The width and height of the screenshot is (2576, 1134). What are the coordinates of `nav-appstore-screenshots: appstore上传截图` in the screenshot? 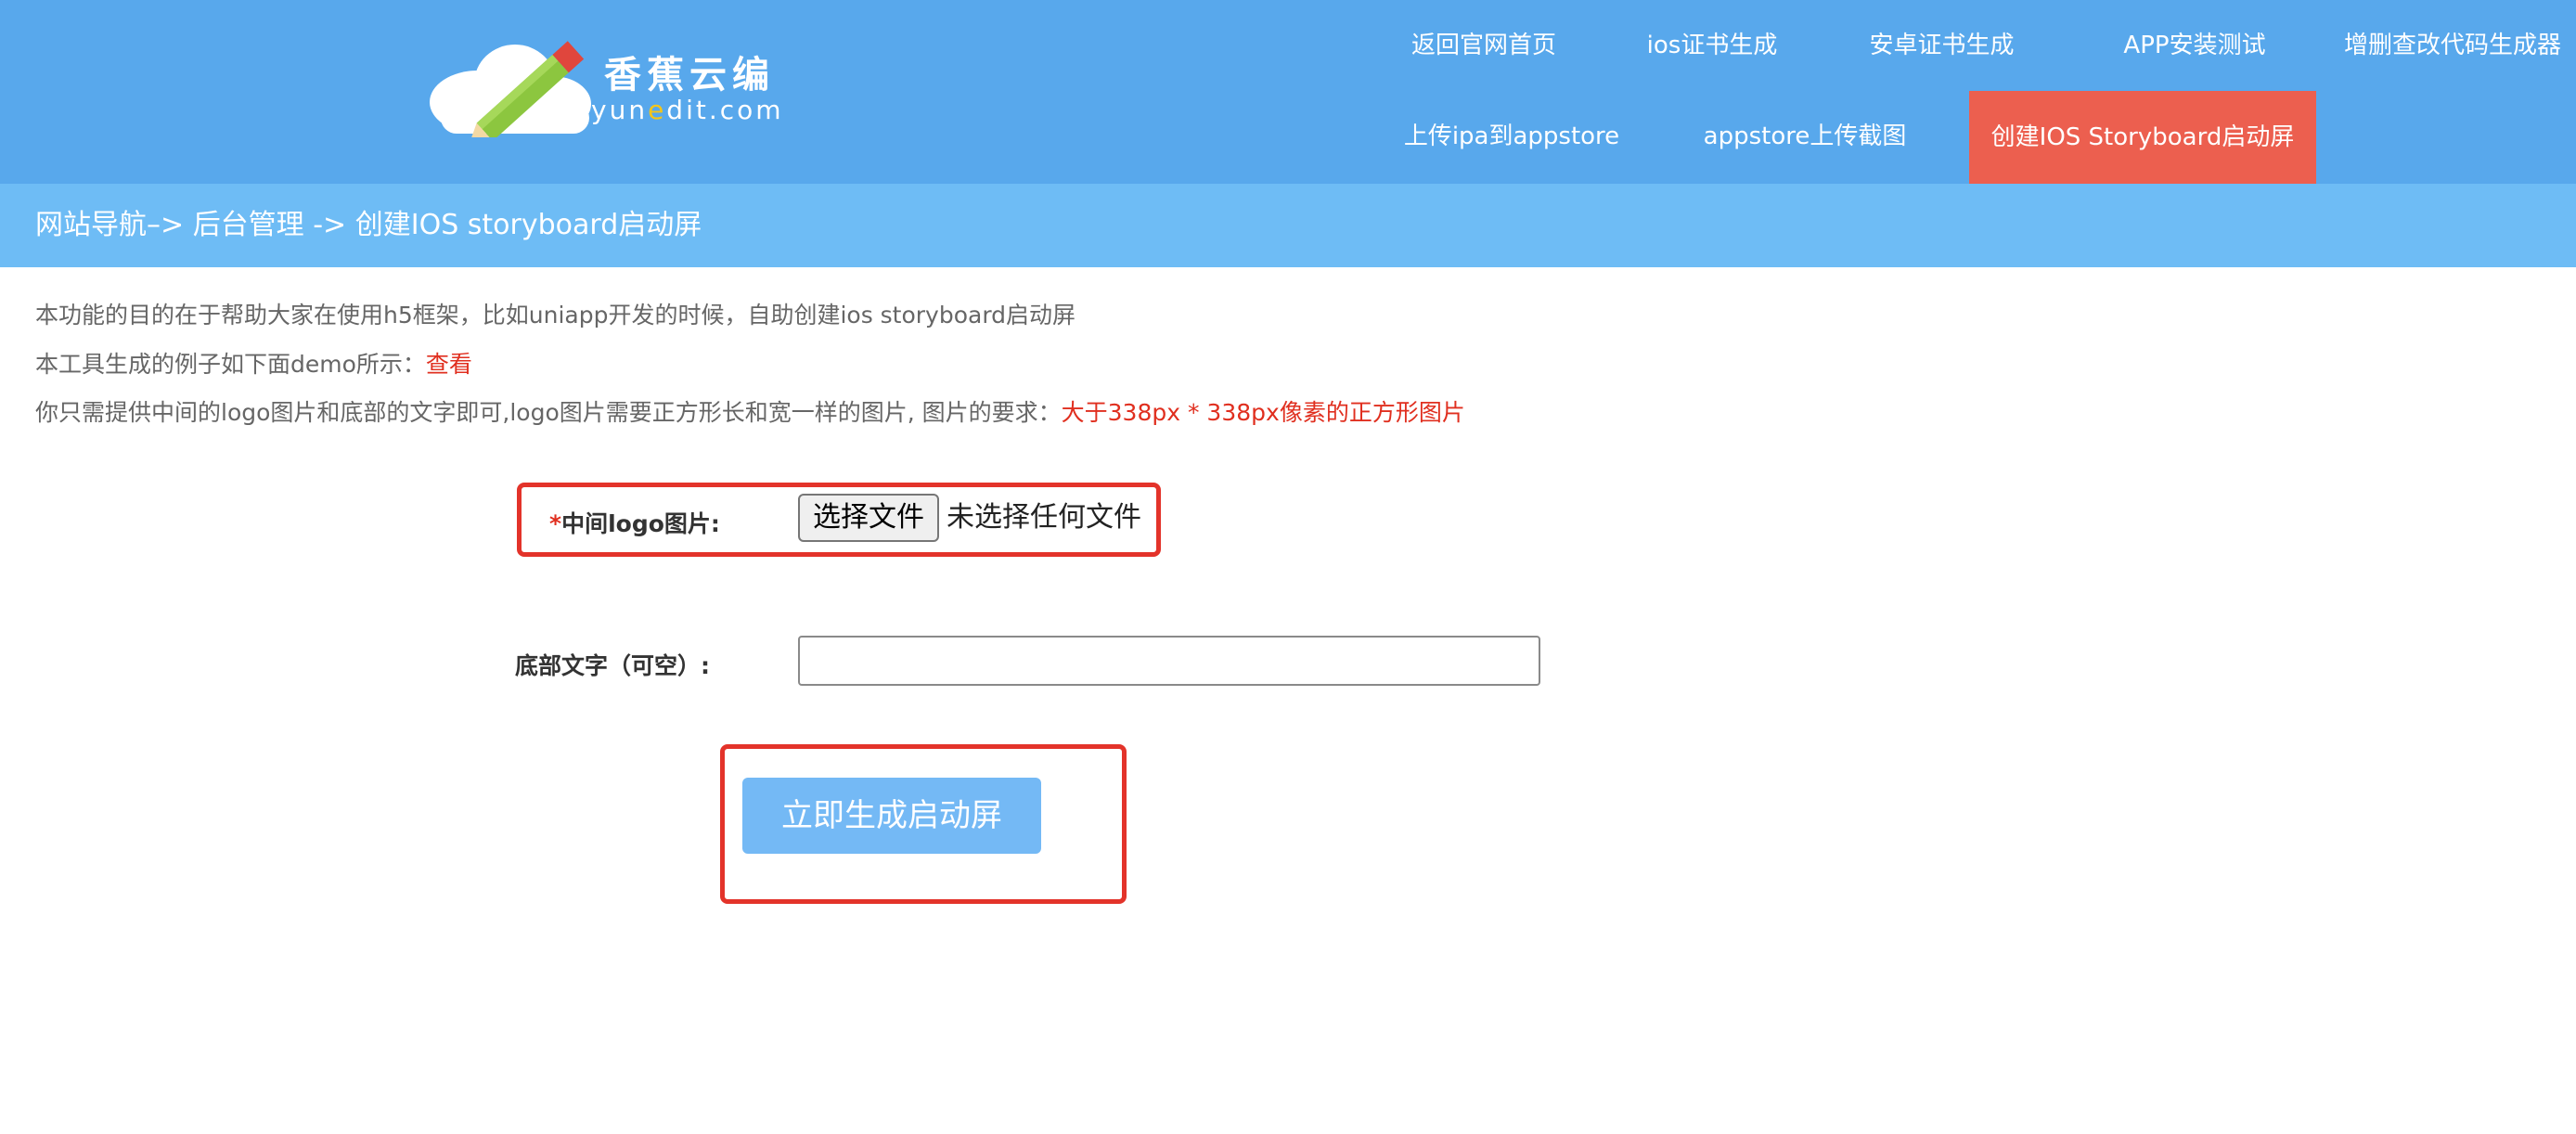 It's located at (1805, 136).